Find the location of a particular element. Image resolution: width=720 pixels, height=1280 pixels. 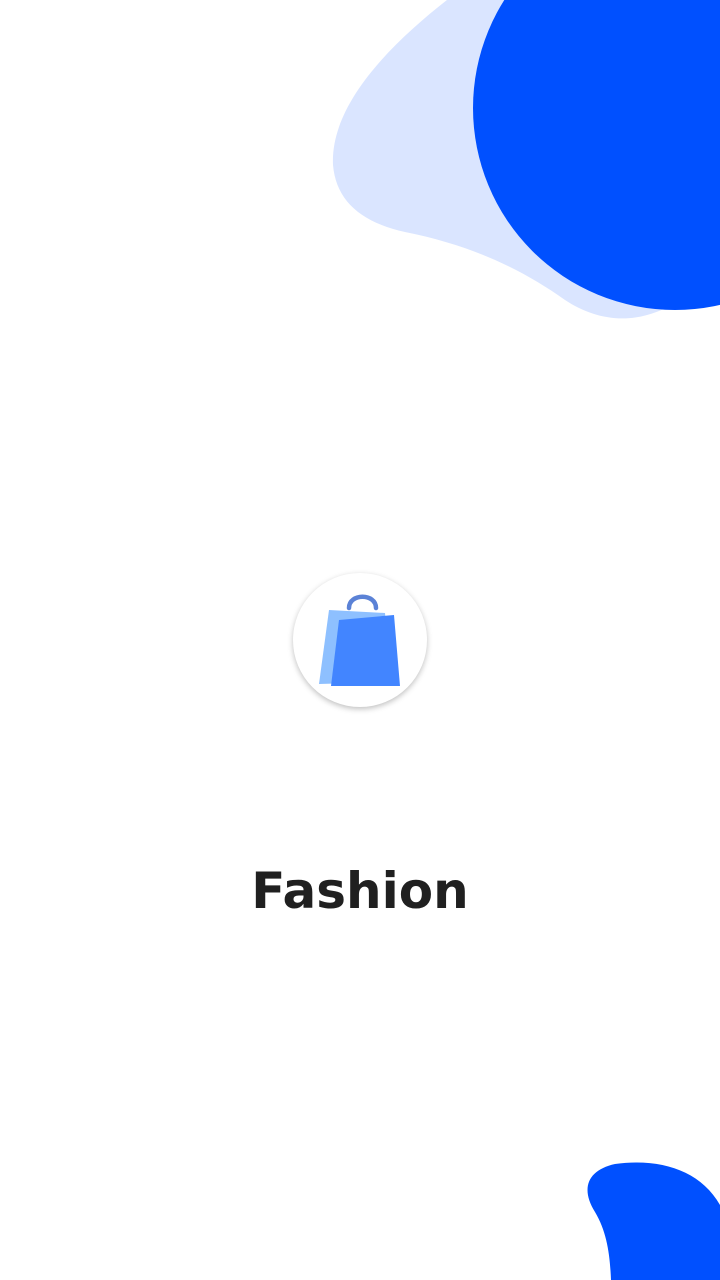

app-title: Fashion is located at coordinates (360, 891).